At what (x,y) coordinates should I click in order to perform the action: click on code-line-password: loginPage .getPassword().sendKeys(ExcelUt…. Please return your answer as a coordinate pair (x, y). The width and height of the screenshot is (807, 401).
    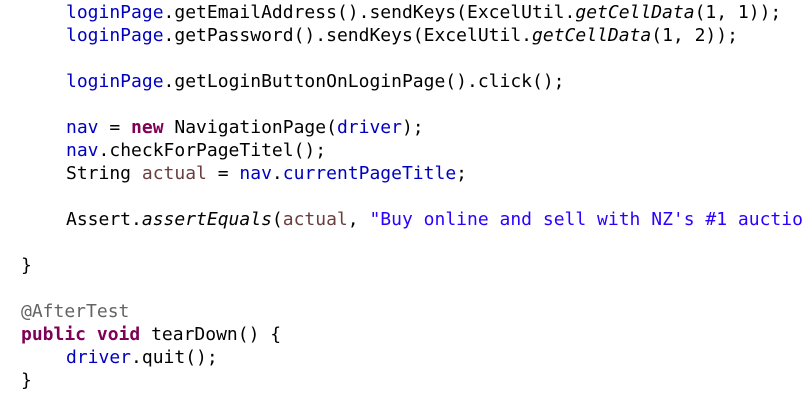
    Looking at the image, I should click on (369, 35).